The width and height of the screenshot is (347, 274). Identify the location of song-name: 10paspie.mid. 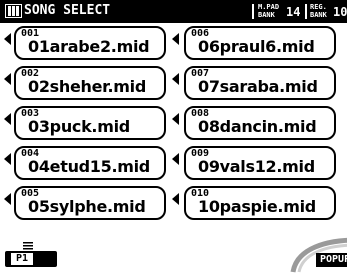
(257, 206).